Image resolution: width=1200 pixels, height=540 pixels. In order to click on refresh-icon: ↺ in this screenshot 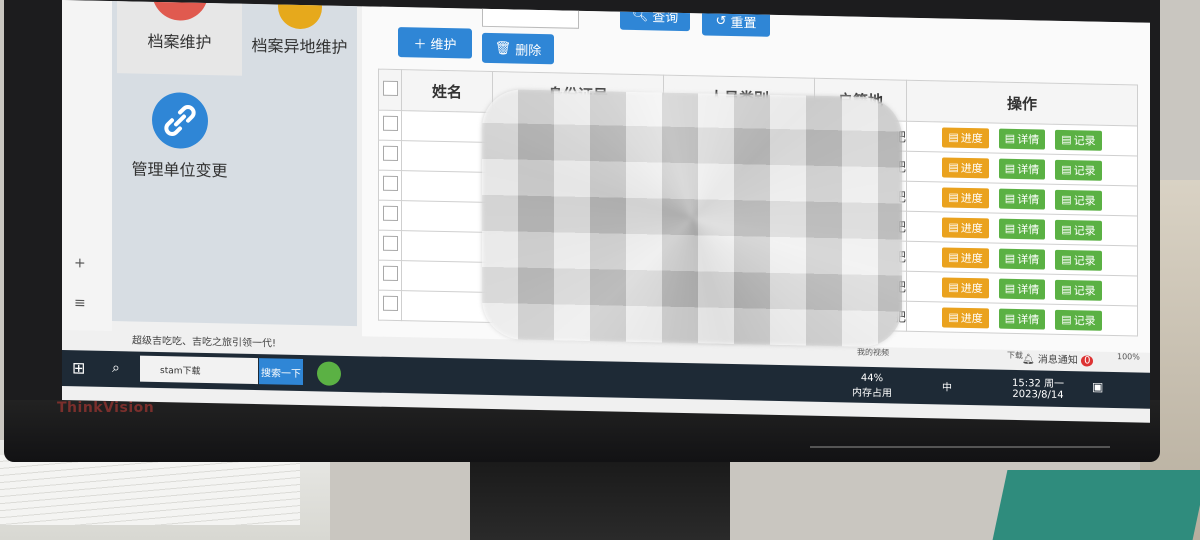, I will do `click(721, 21)`.